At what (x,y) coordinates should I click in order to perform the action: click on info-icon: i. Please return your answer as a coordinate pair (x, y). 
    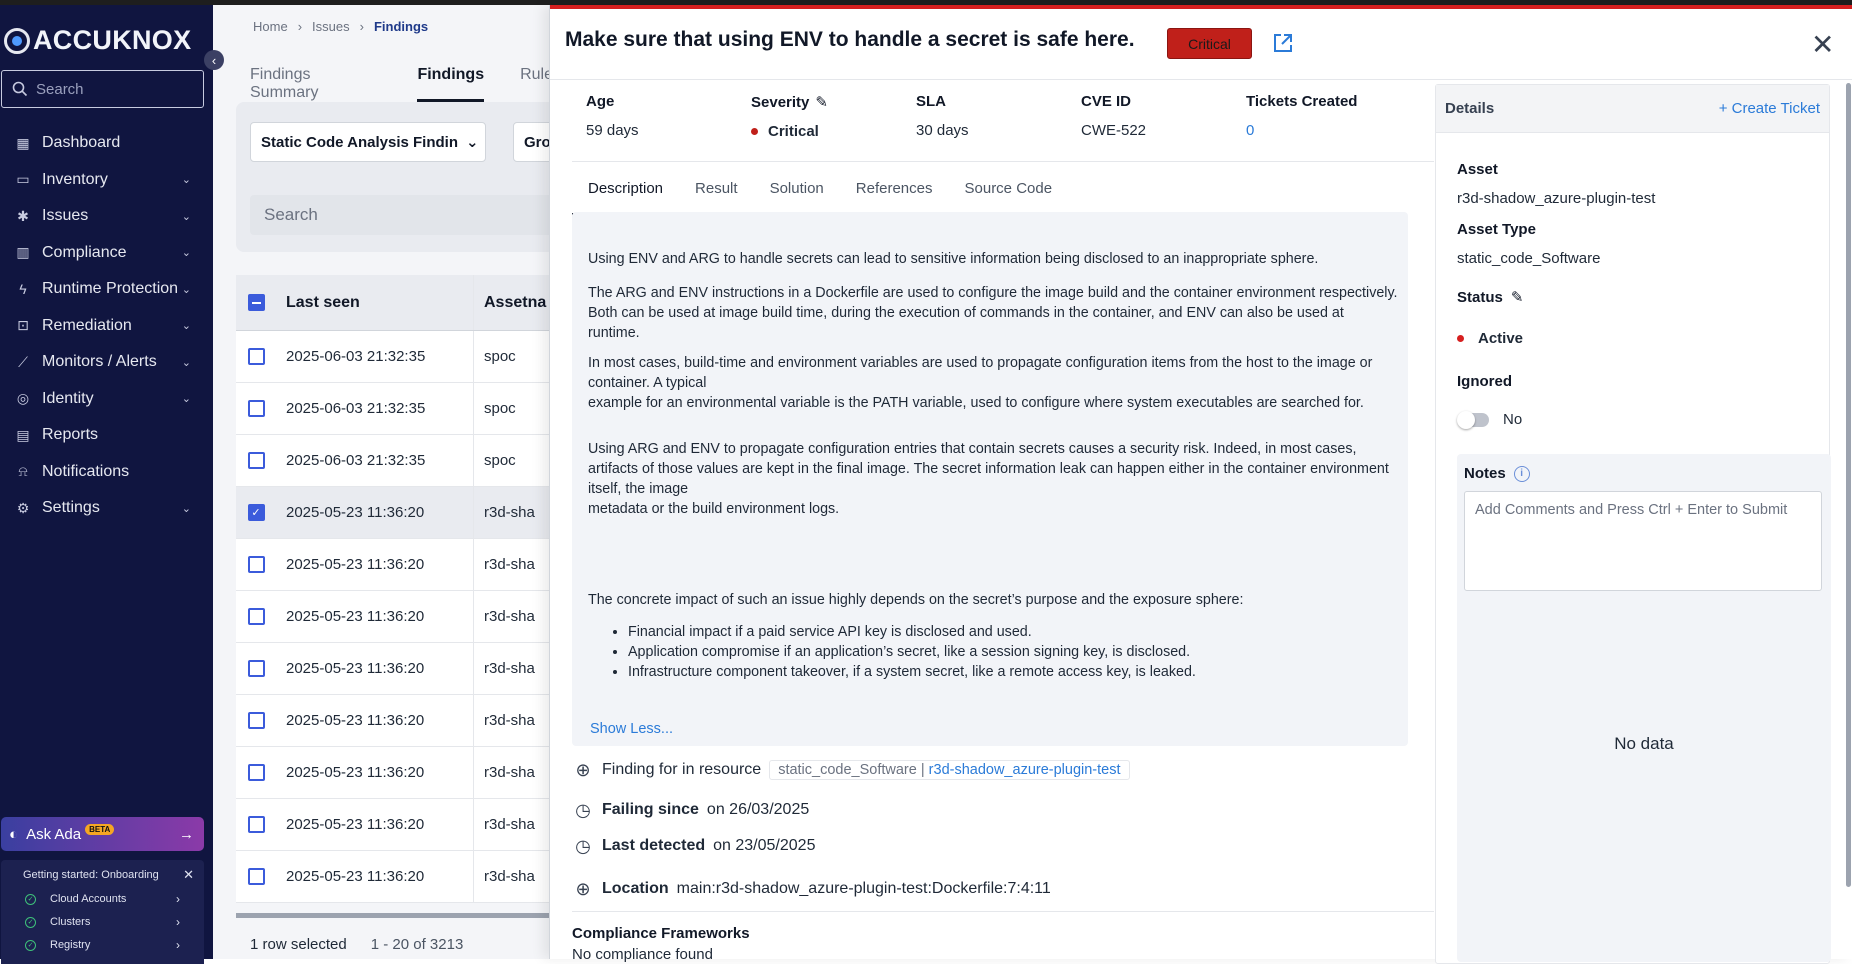
    Looking at the image, I should click on (1521, 473).